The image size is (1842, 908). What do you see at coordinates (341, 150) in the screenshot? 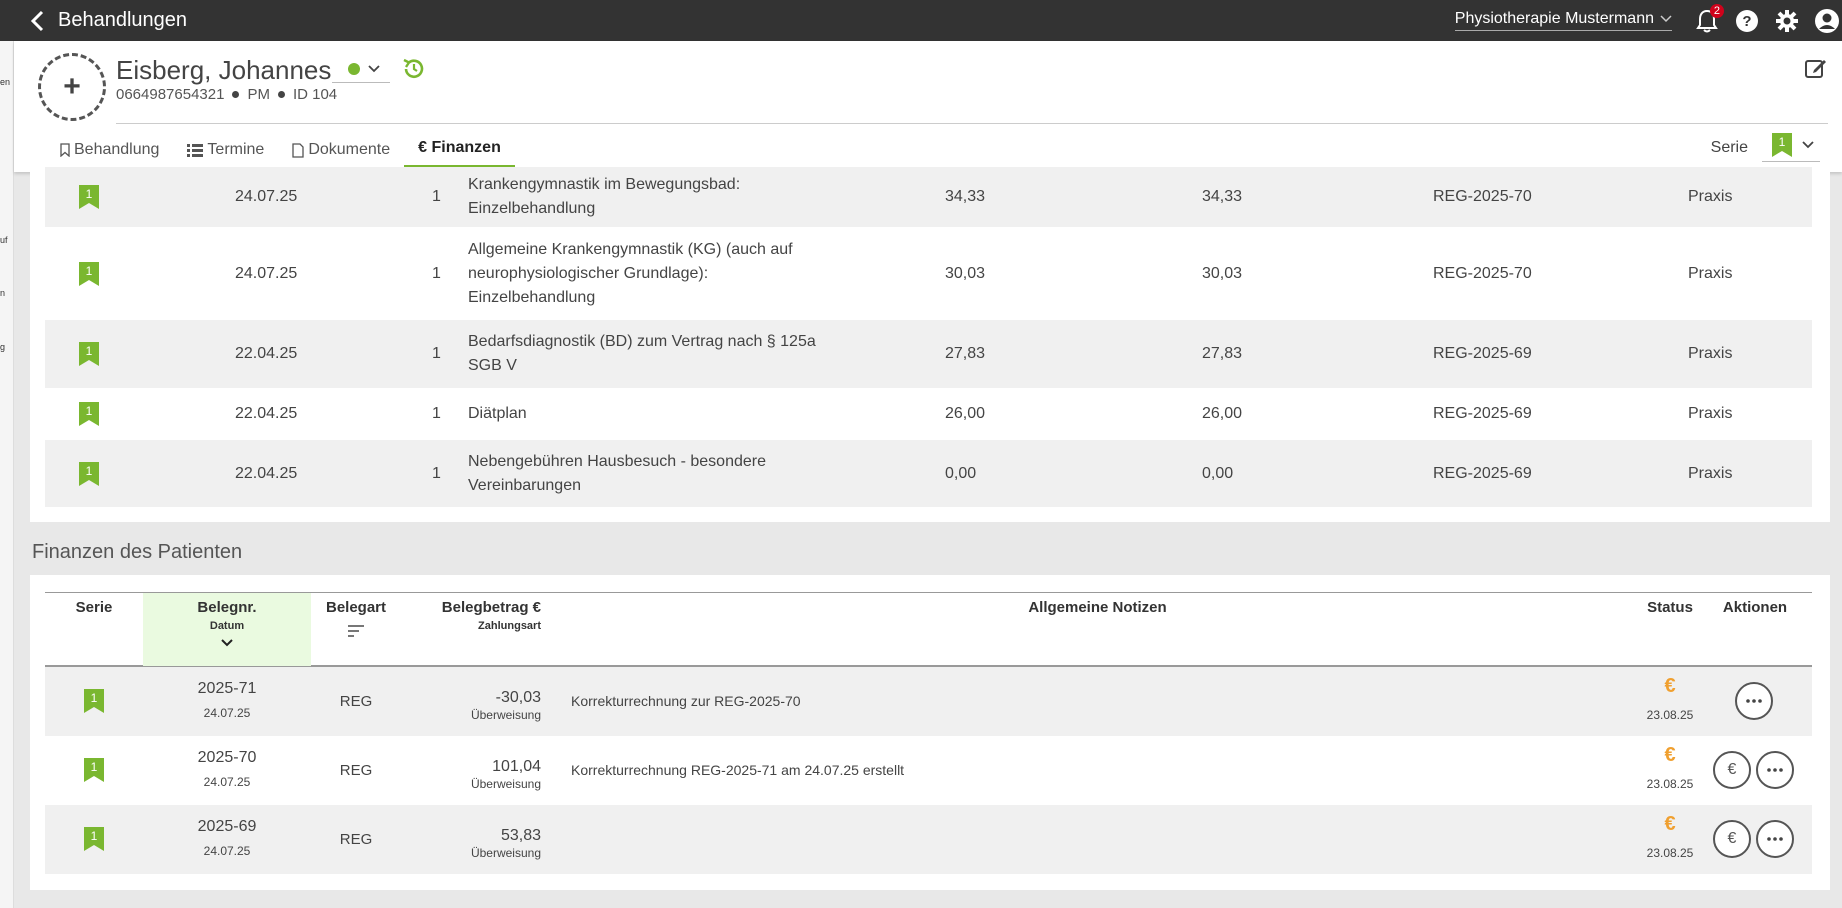
I see `tab-dokumente: Dokumente` at bounding box center [341, 150].